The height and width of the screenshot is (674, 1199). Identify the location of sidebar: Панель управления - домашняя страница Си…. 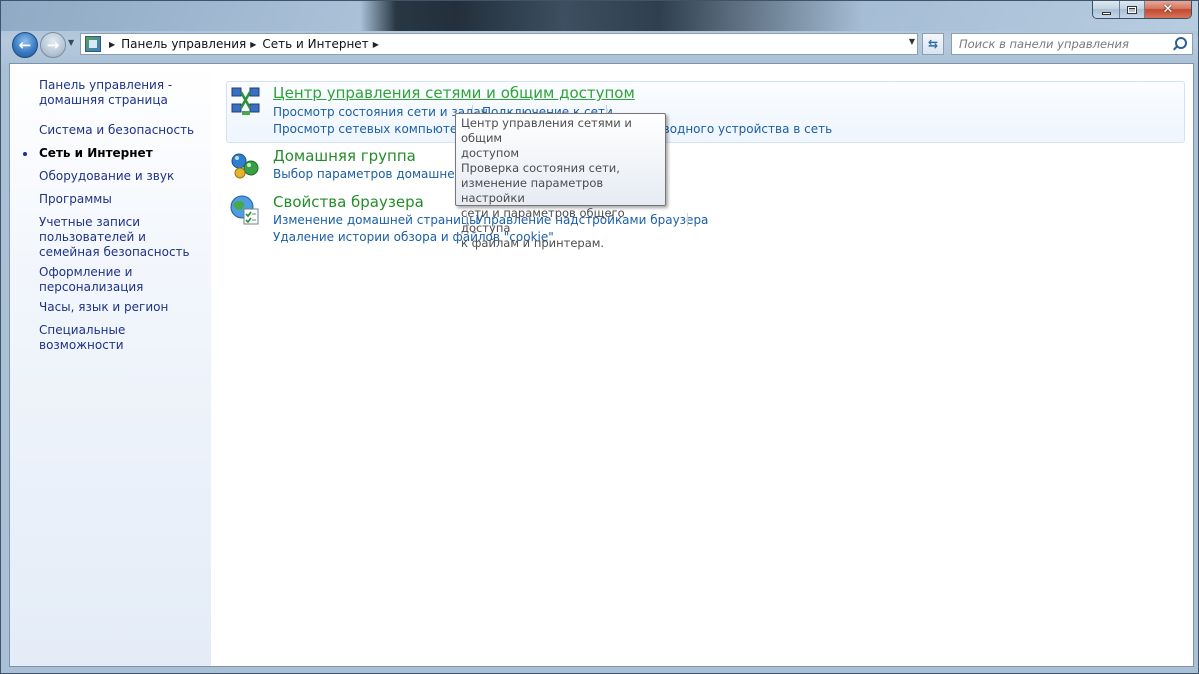
(110, 365).